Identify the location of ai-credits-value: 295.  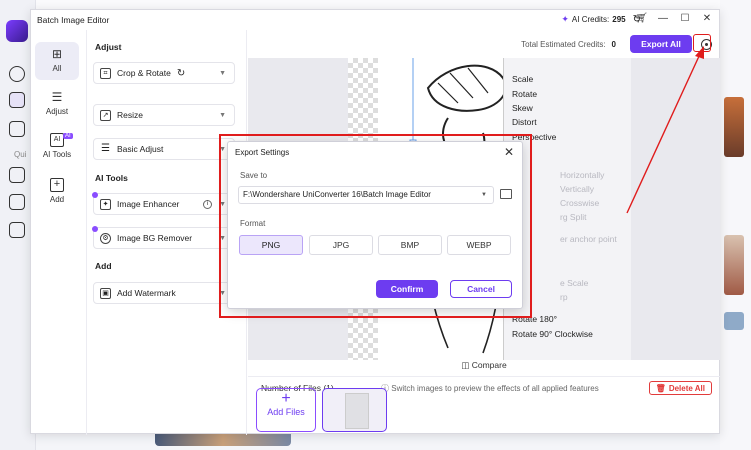
(619, 19).